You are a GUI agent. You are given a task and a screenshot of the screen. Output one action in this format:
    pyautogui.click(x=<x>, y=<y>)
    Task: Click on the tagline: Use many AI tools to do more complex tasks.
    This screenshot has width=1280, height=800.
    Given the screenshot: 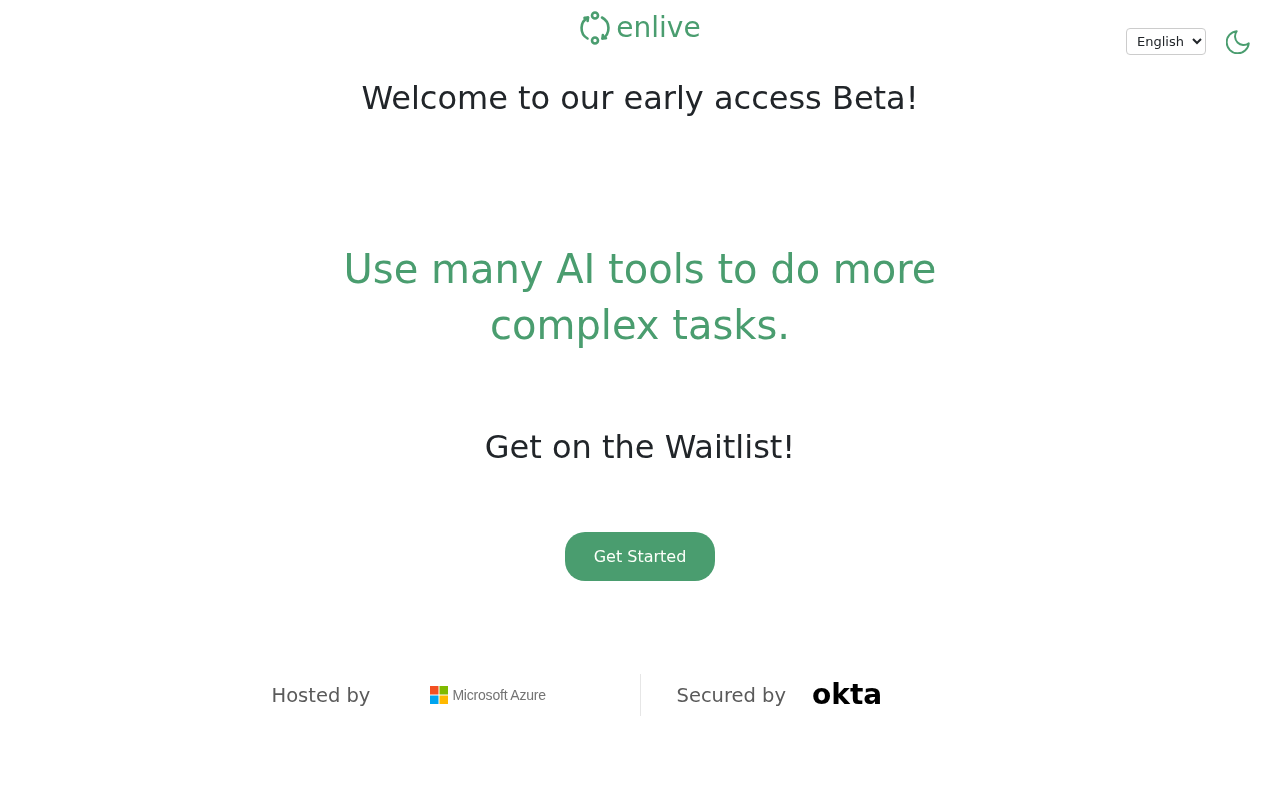 What is the action you would take?
    pyautogui.click(x=640, y=297)
    